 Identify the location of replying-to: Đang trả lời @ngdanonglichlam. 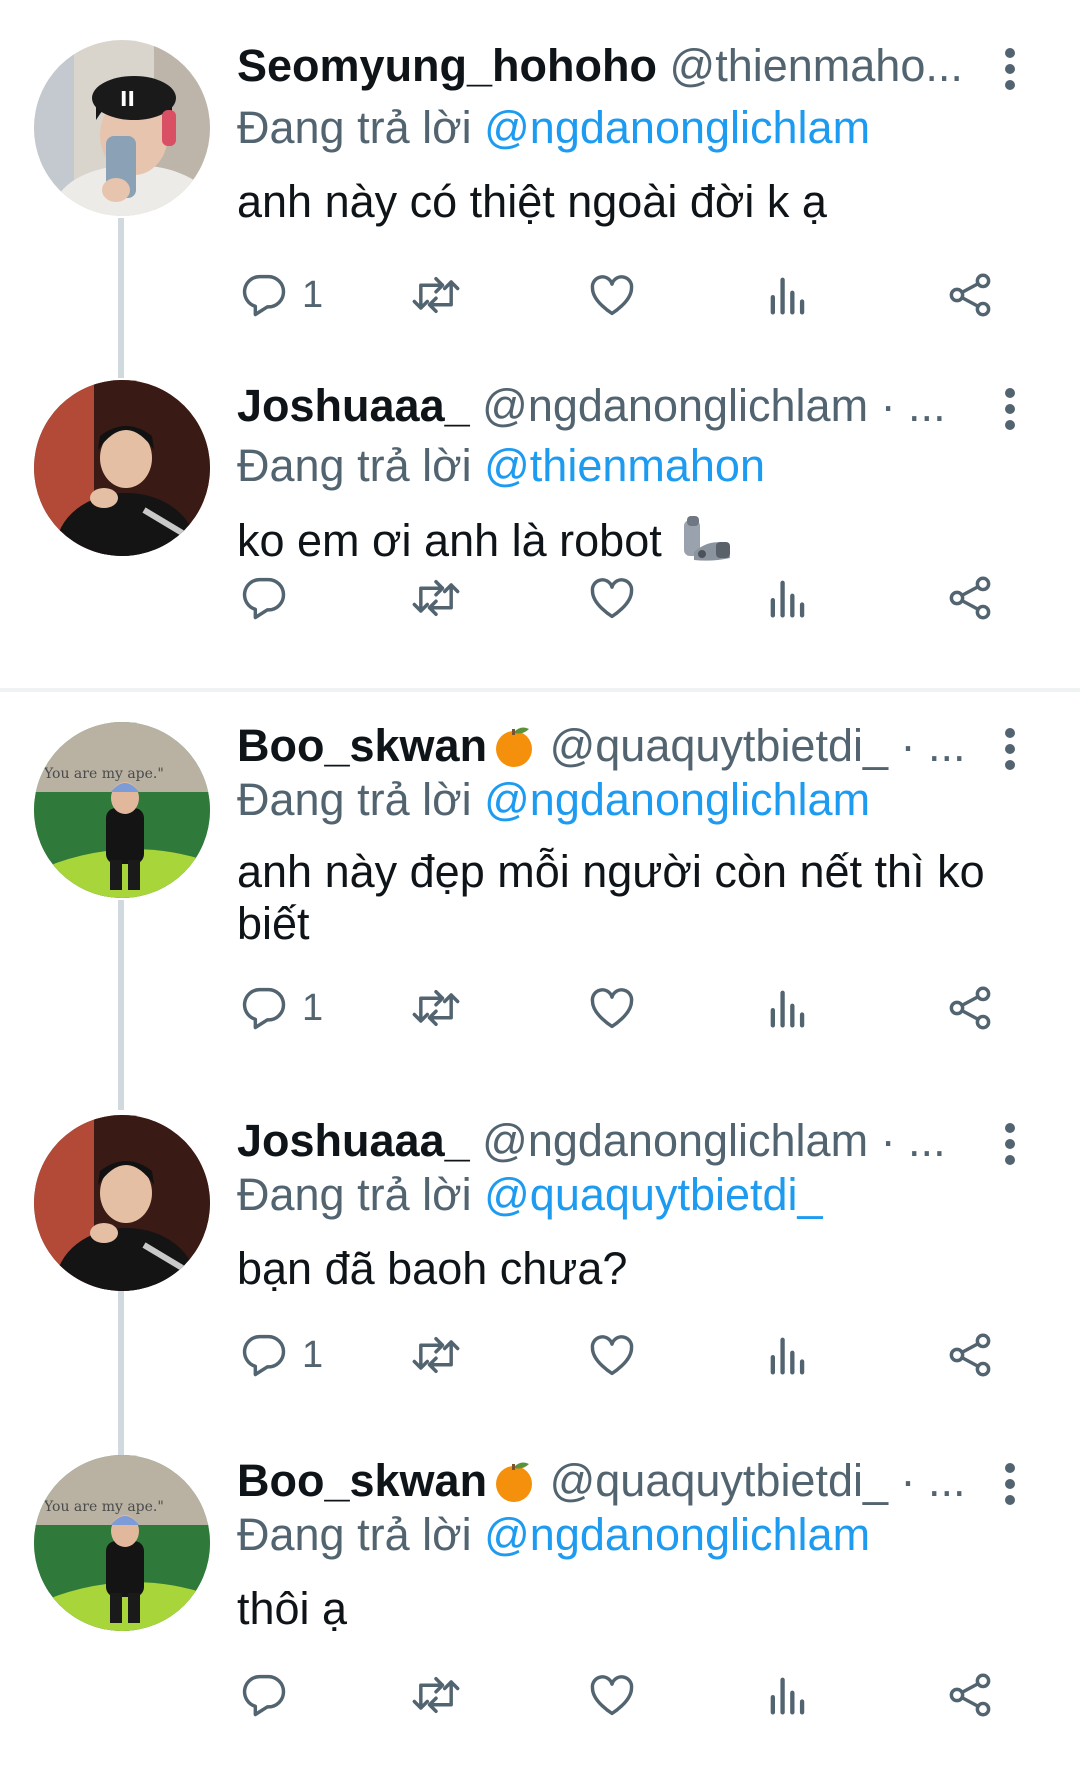
(637, 128).